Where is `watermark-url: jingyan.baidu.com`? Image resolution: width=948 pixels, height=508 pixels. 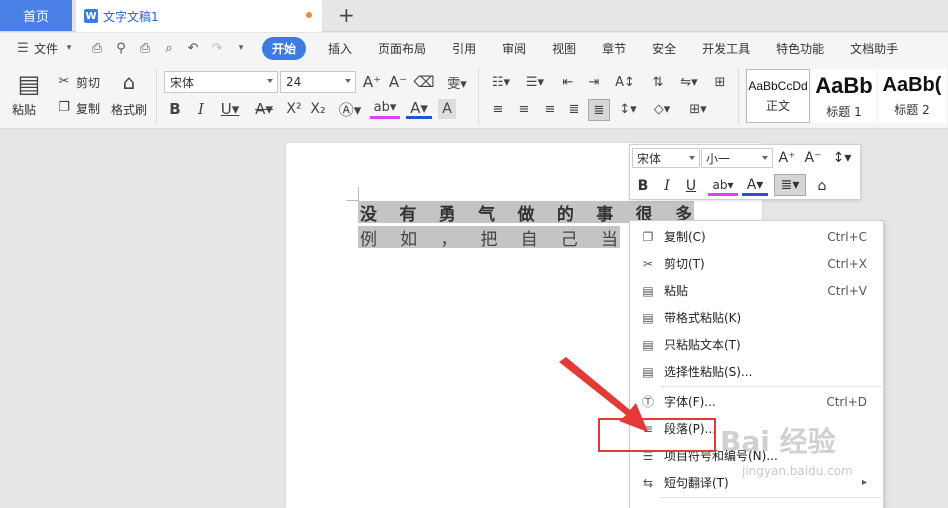
watermark-url: jingyan.baidu.com is located at coordinates (797, 471).